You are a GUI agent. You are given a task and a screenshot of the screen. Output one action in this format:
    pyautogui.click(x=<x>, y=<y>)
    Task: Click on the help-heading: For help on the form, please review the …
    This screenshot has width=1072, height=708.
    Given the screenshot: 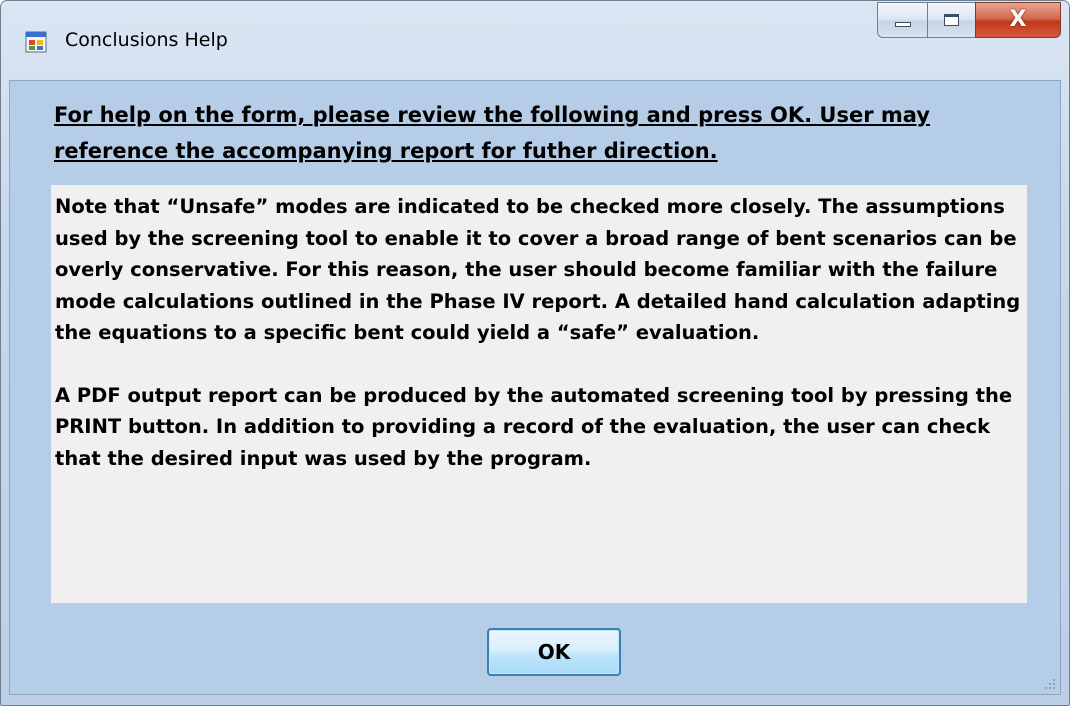 What is the action you would take?
    pyautogui.click(x=492, y=133)
    